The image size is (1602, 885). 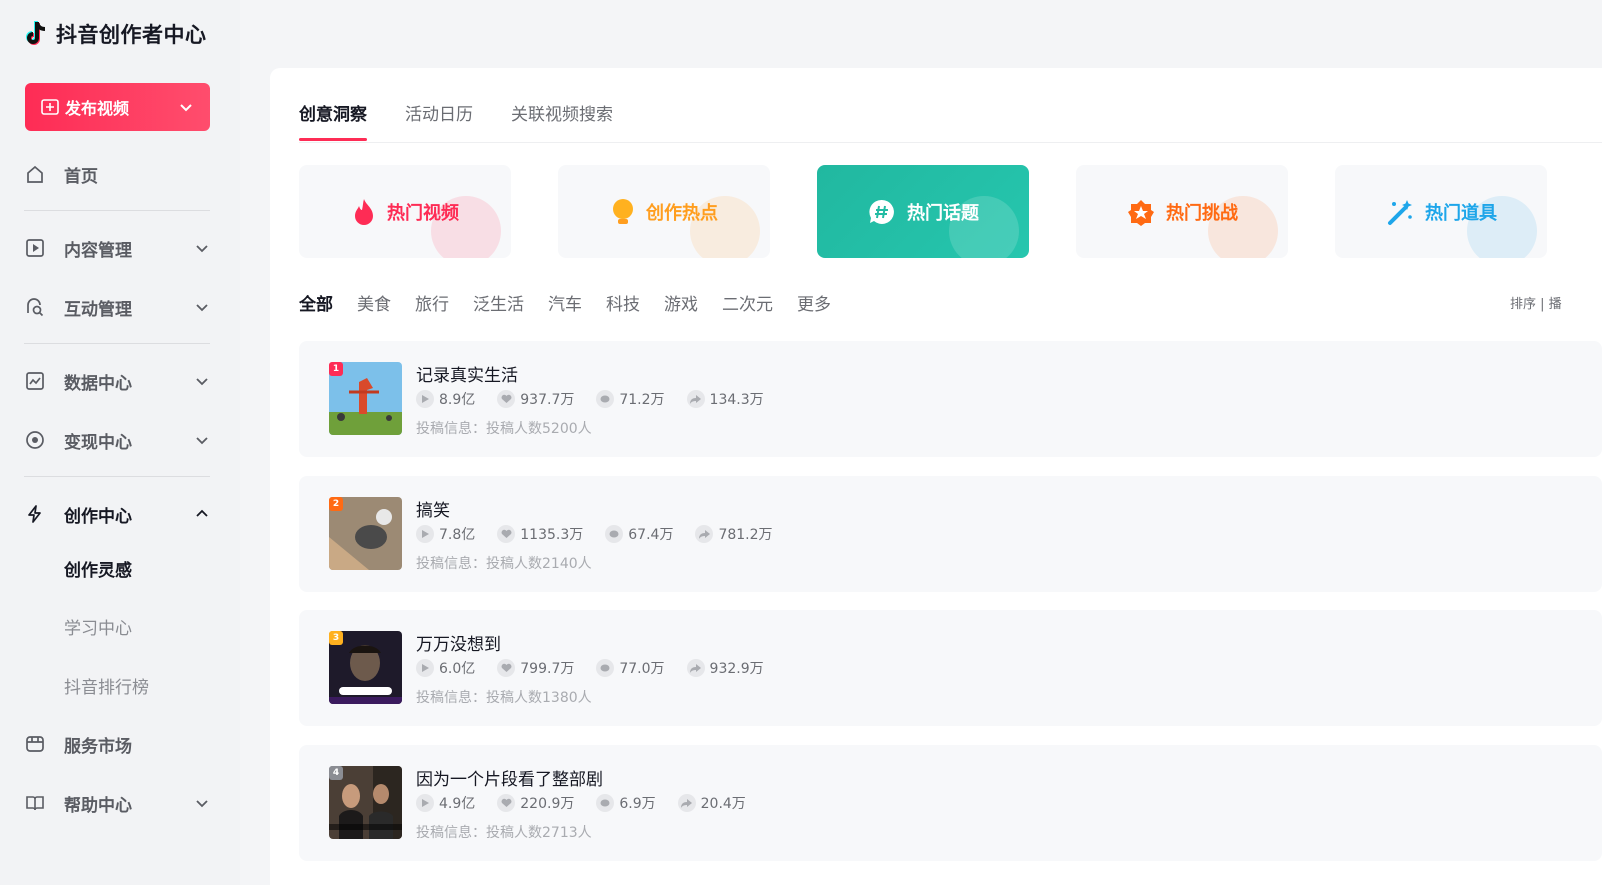 I want to click on rank-badge: 4, so click(x=336, y=773).